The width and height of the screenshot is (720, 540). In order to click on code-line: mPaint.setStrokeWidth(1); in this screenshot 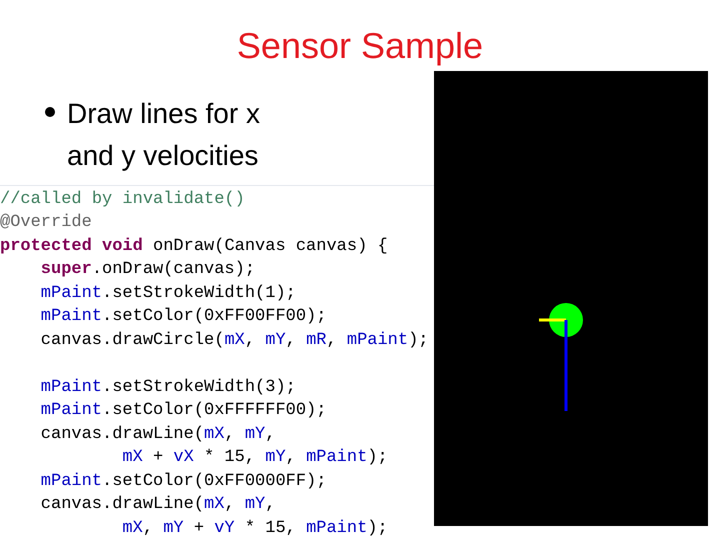, I will do `click(168, 293)`.